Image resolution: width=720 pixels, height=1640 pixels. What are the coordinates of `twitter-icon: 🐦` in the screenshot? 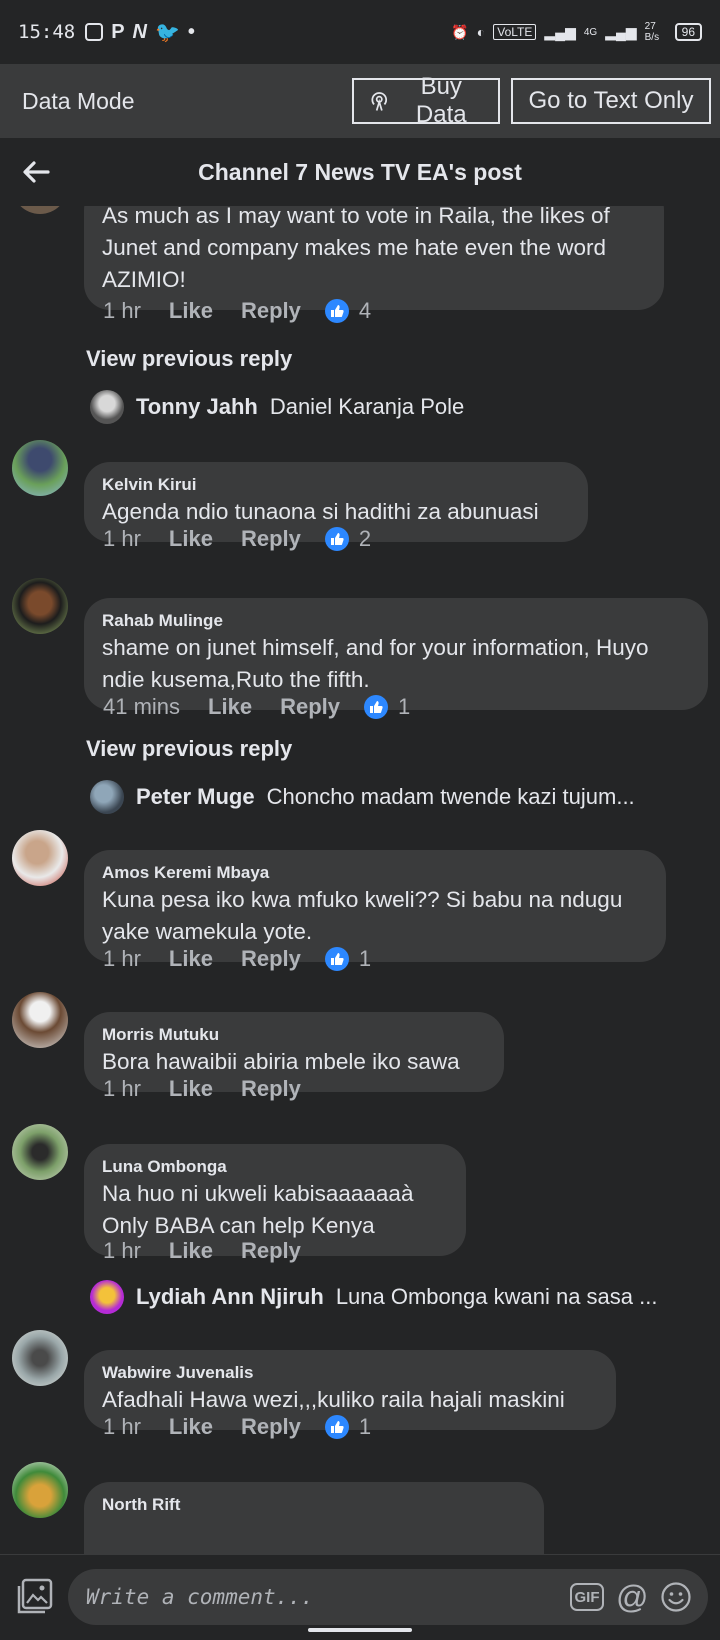 It's located at (167, 32).